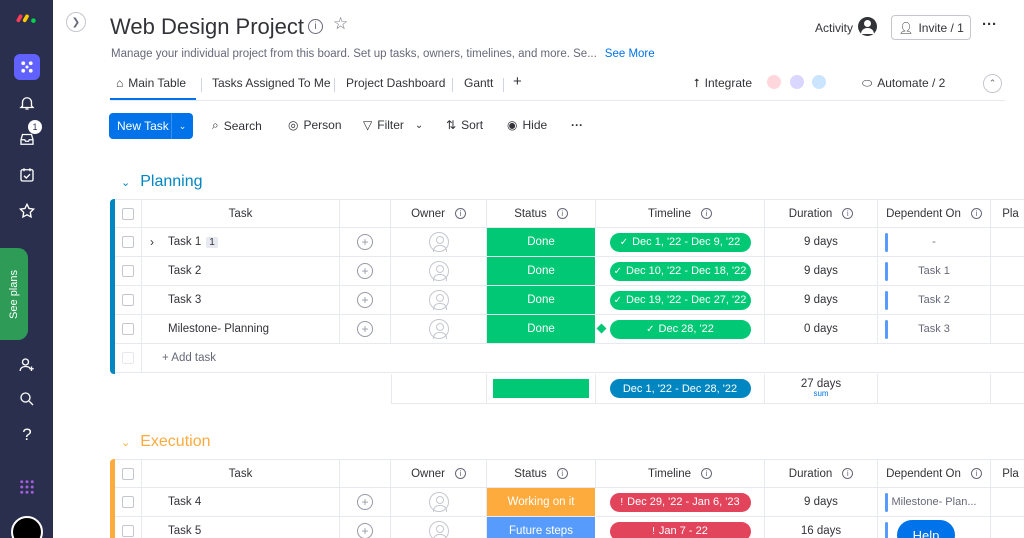  Describe the element at coordinates (395, 83) in the screenshot. I see `tab-project-dashboard: Project Dashboard` at that location.